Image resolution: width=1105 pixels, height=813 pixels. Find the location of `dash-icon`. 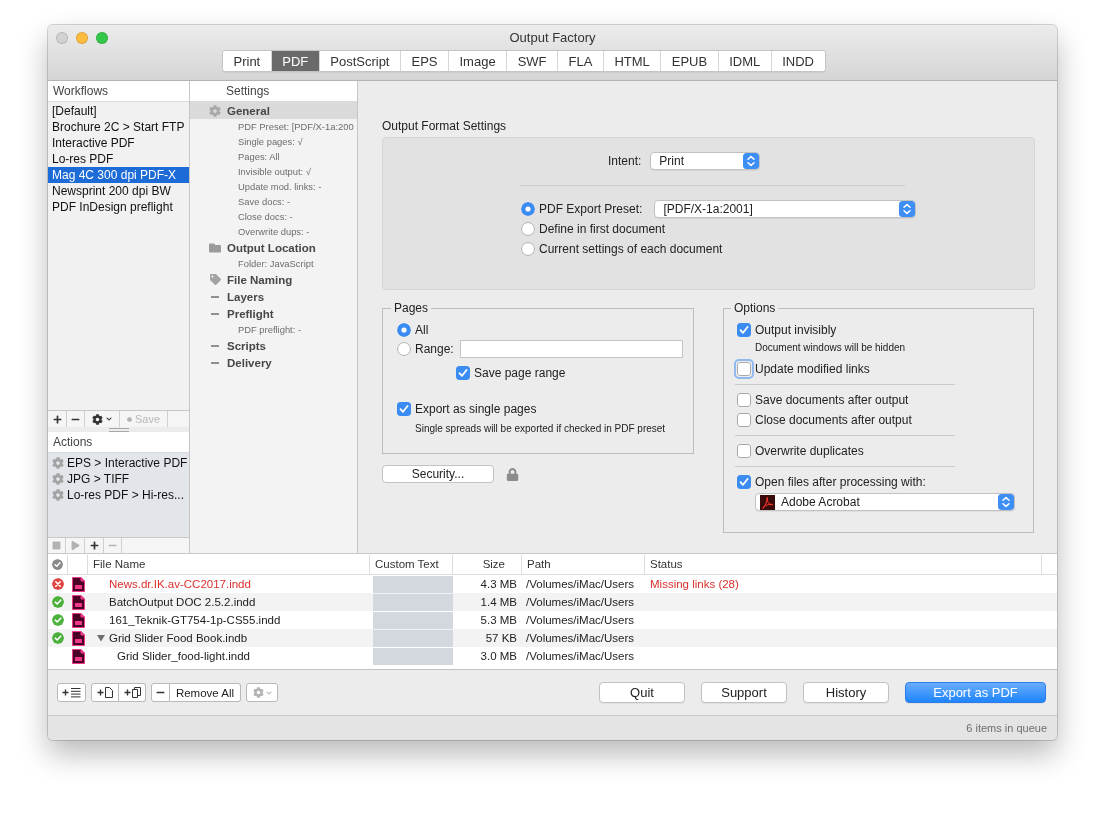

dash-icon is located at coordinates (215, 296).